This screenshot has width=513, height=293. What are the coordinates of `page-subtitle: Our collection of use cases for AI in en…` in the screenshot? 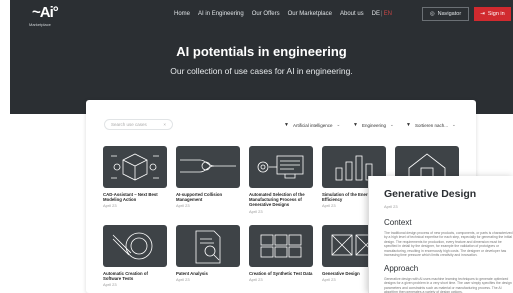 It's located at (261, 71).